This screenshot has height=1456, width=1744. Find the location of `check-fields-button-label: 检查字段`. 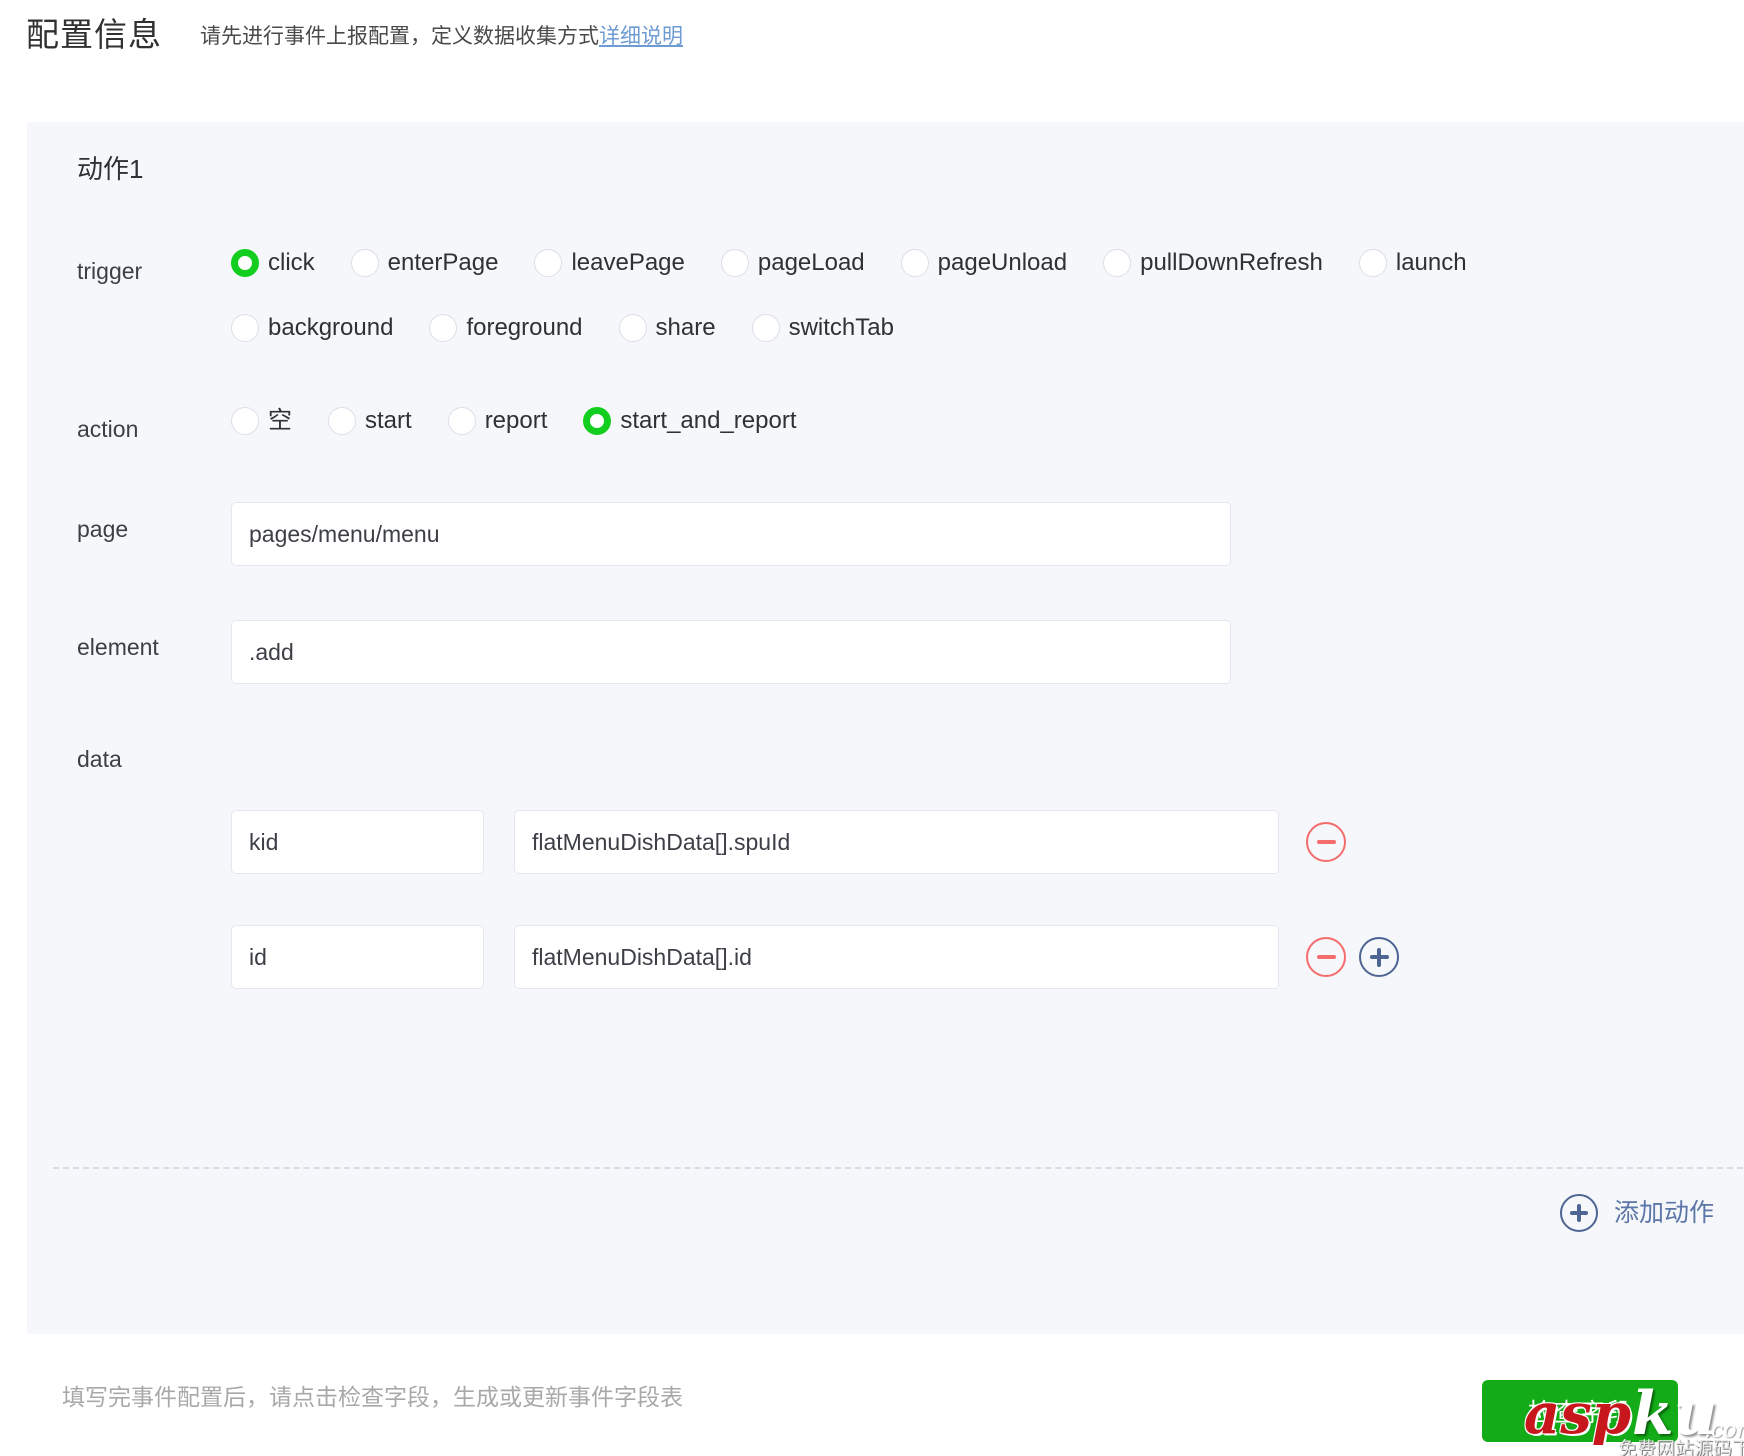

check-fields-button-label: 检查字段 is located at coordinates (1579, 1413).